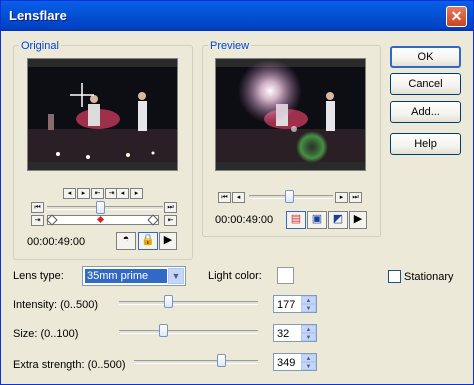 The width and height of the screenshot is (474, 385). Describe the element at coordinates (394, 276) in the screenshot. I see `stationary-checkbox` at that location.